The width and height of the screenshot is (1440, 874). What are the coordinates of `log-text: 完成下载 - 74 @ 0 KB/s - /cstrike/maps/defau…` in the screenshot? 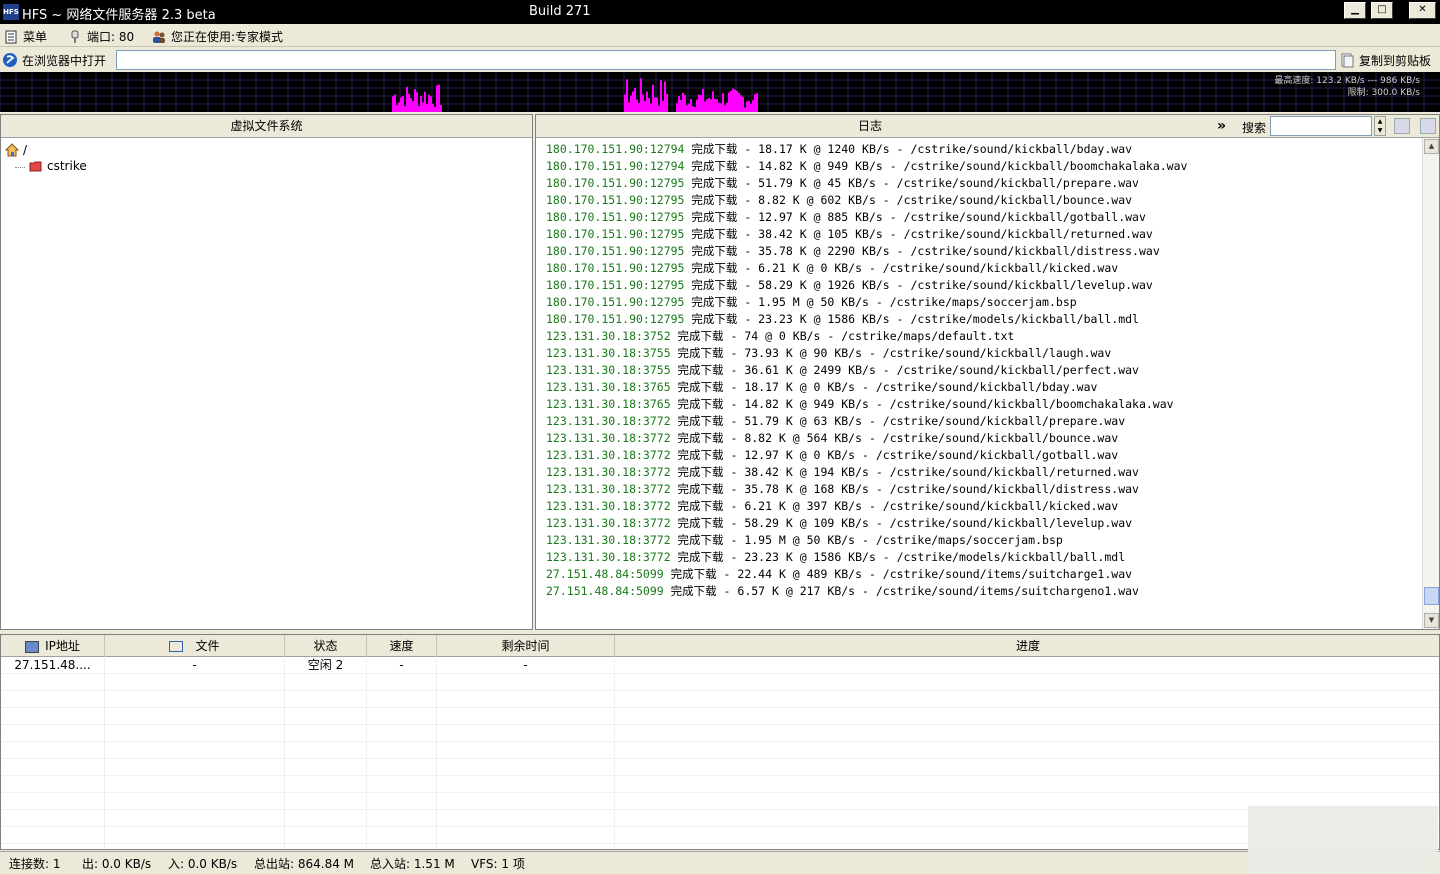 It's located at (842, 336).